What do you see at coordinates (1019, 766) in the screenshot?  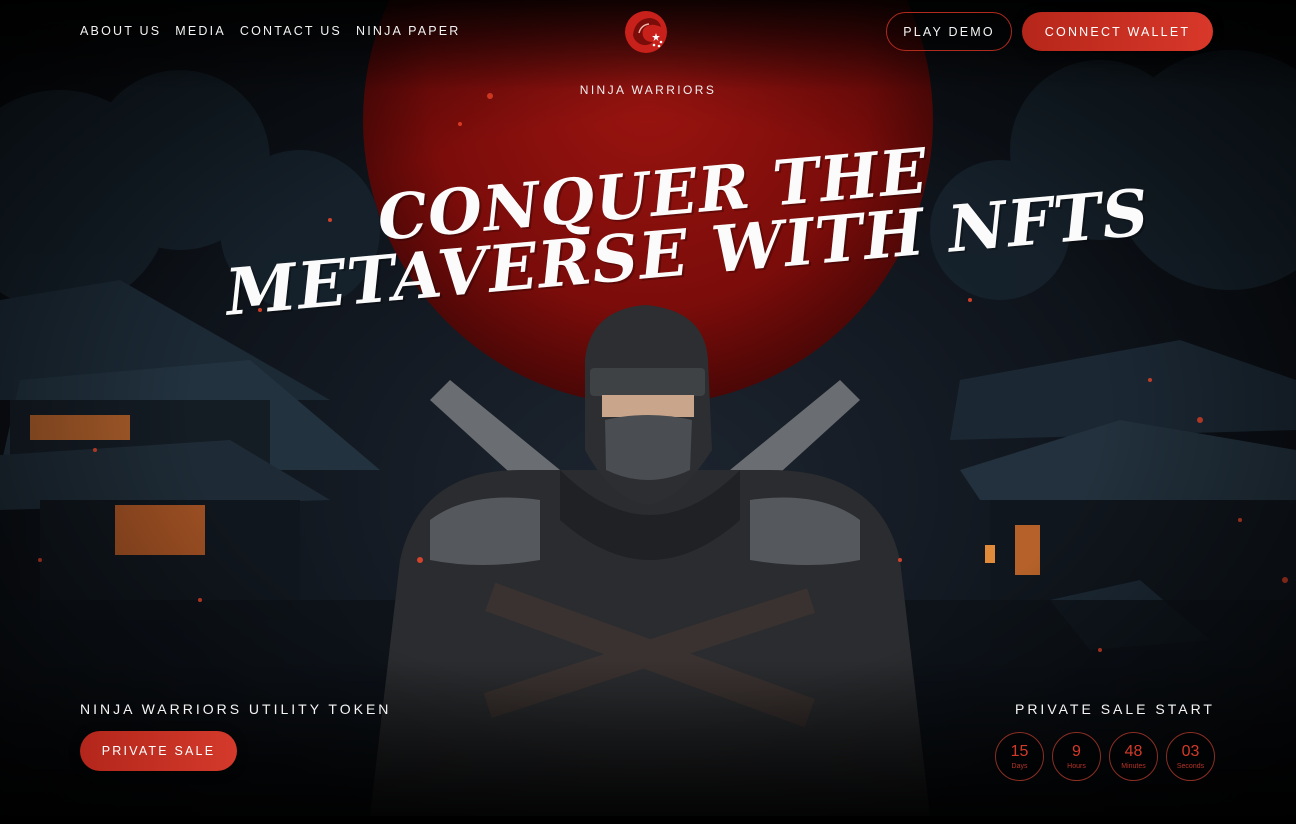 I see `countdown-label: Days` at bounding box center [1019, 766].